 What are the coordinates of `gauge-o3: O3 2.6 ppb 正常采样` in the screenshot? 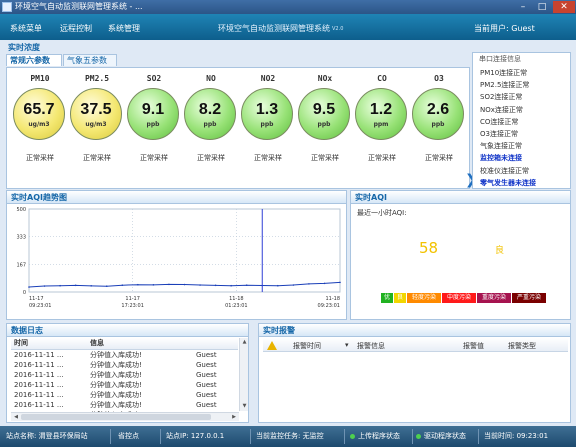 It's located at (439, 128).